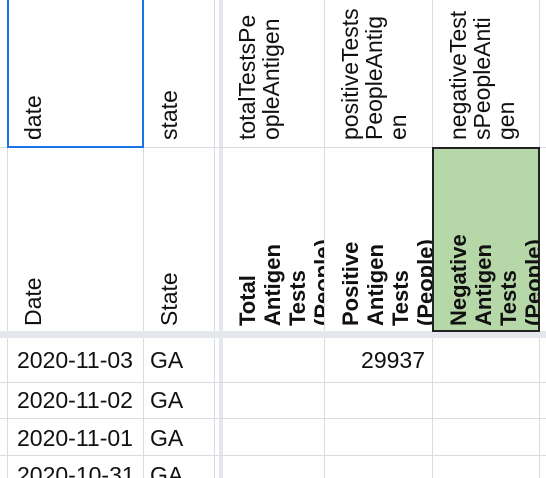 This screenshot has height=478, width=546. I want to click on label-positive-text: Positive Antigen Tests (People), so click(385, 282).